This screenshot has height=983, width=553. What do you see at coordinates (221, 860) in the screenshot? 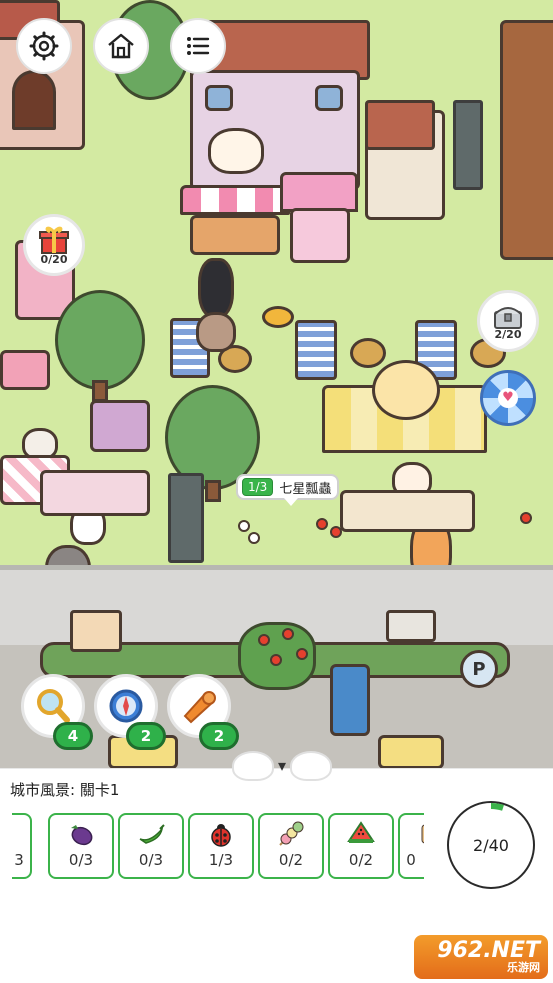
I see `item-progress: 1/3` at bounding box center [221, 860].